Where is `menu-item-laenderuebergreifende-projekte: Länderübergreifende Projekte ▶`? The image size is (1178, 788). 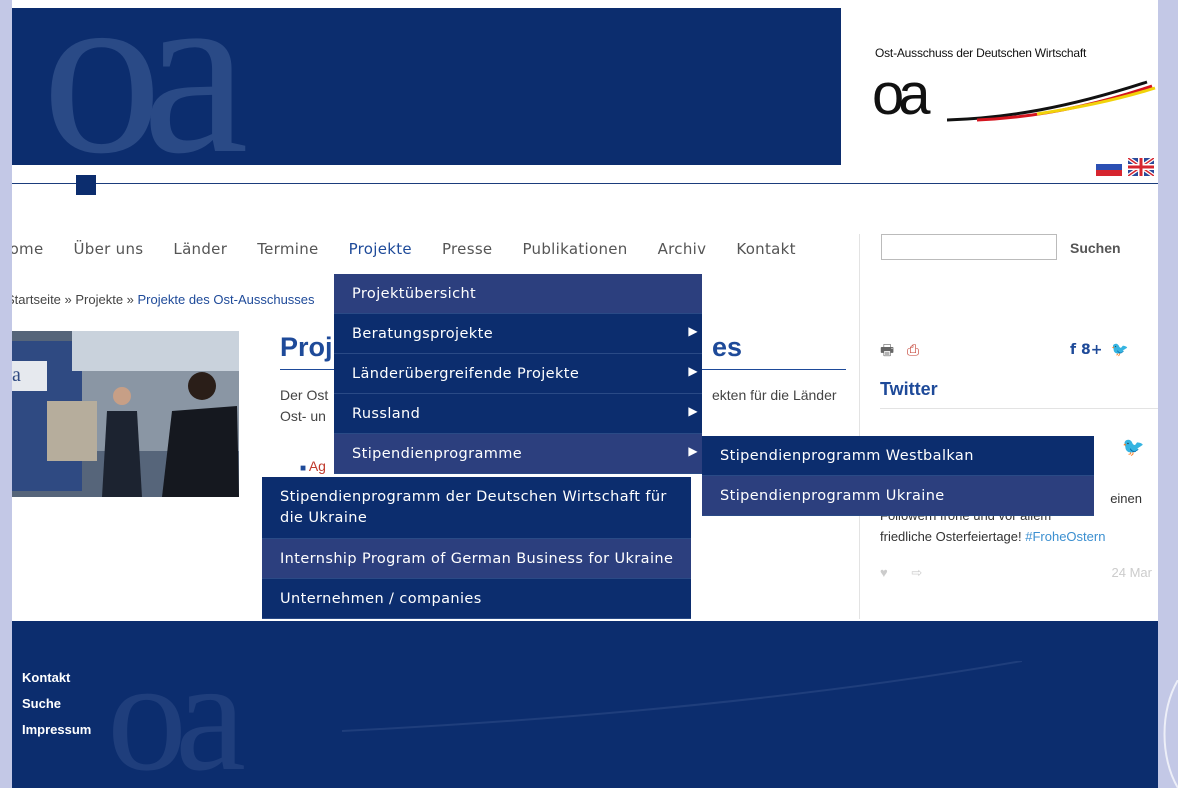 menu-item-laenderuebergreifende-projekte: Länderübergreifende Projekte ▶ is located at coordinates (518, 374).